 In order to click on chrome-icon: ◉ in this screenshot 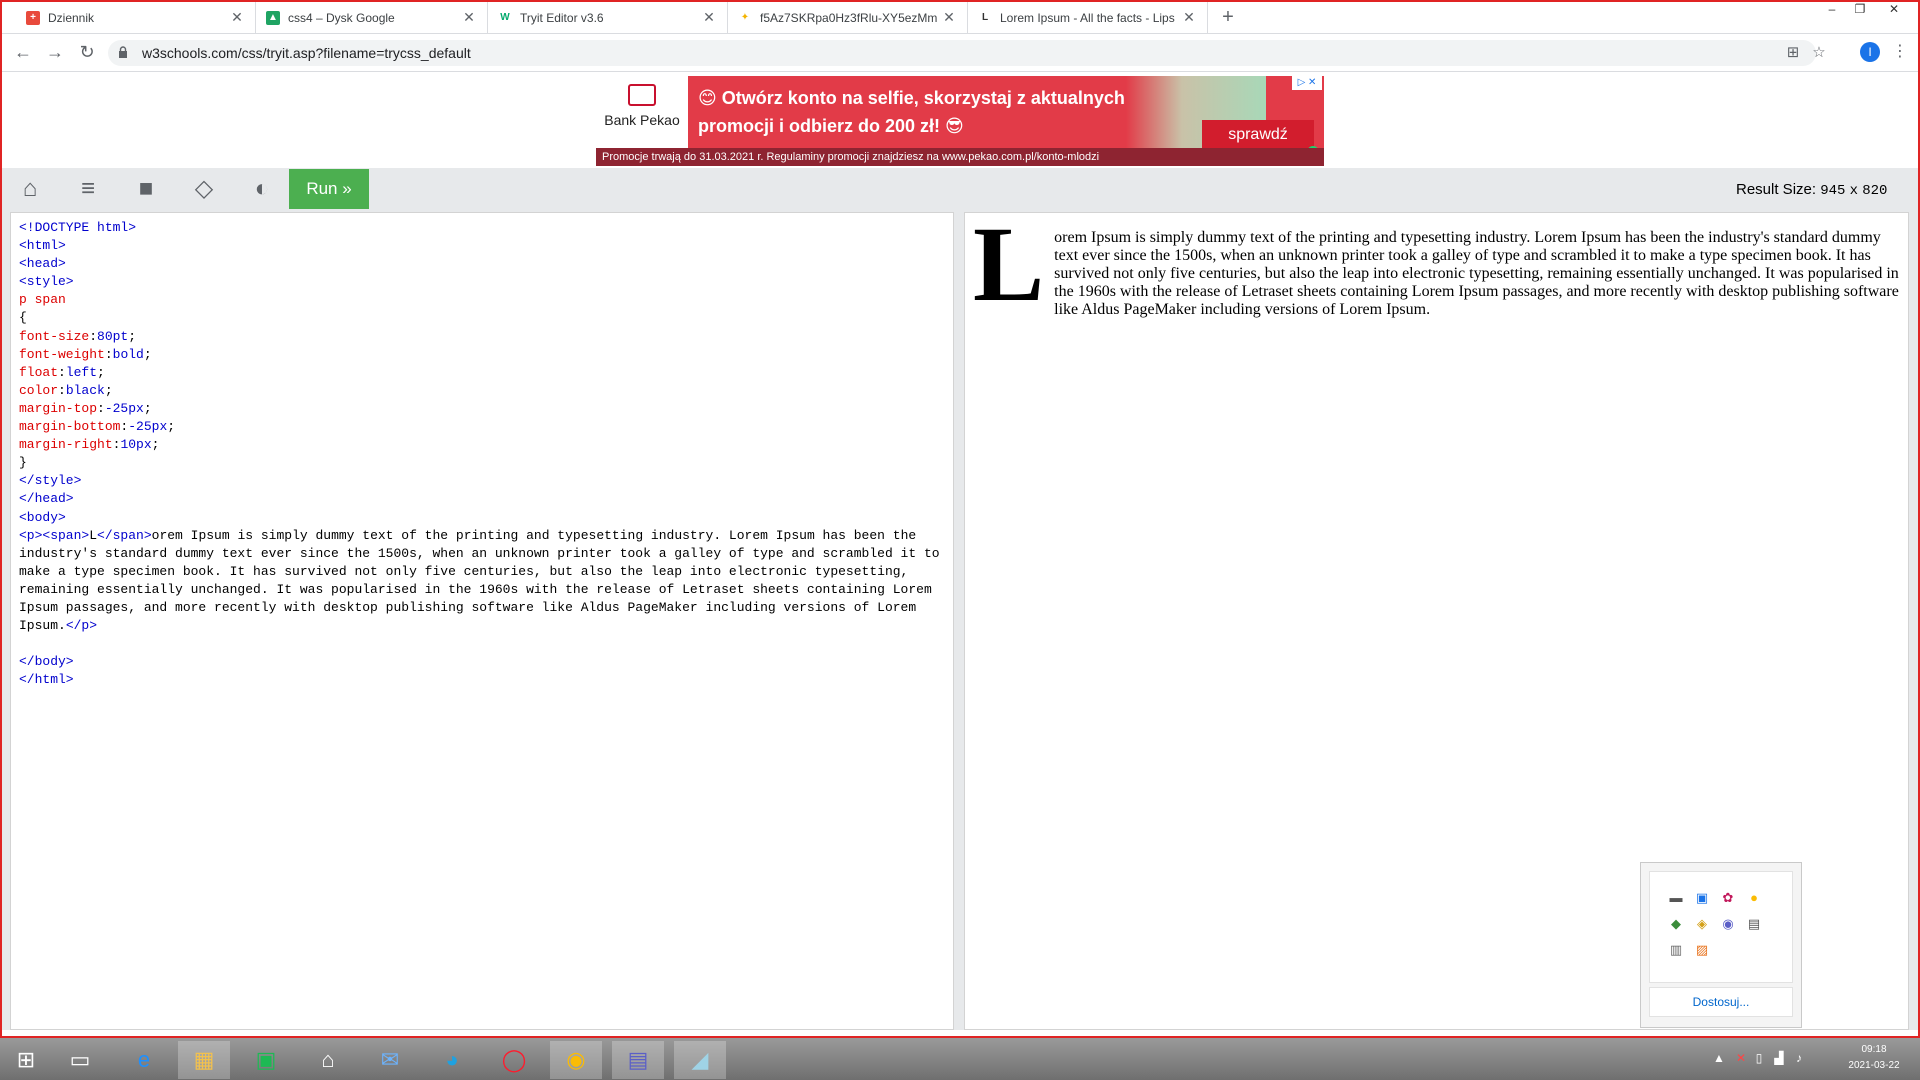, I will do `click(576, 1060)`.